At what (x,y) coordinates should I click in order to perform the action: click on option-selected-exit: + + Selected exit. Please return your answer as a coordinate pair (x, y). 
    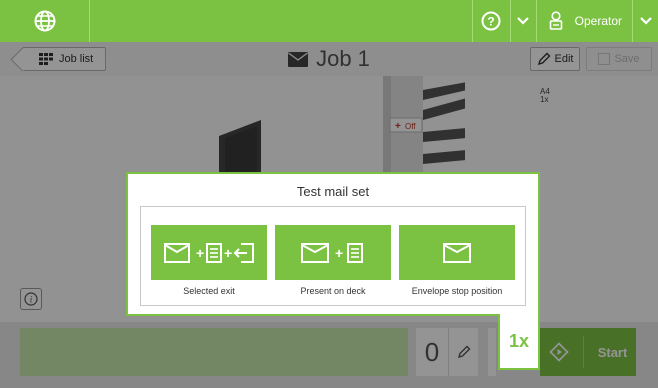
    Looking at the image, I should click on (209, 260).